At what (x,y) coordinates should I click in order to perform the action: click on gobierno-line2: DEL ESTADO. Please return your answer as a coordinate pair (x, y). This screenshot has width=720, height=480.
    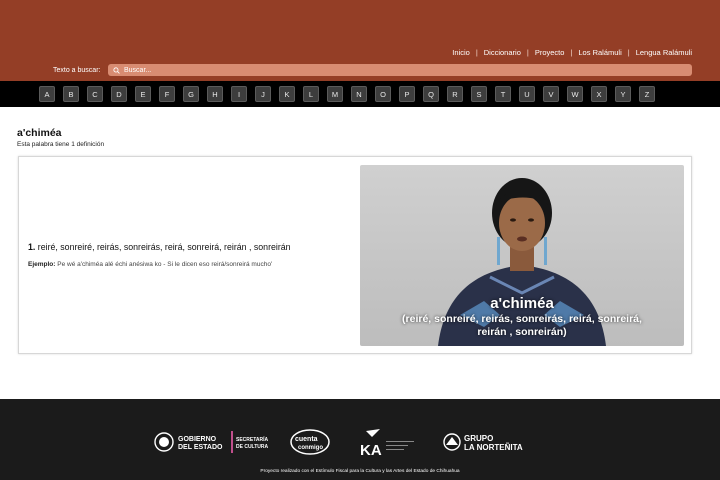
    Looking at the image, I should click on (200, 447).